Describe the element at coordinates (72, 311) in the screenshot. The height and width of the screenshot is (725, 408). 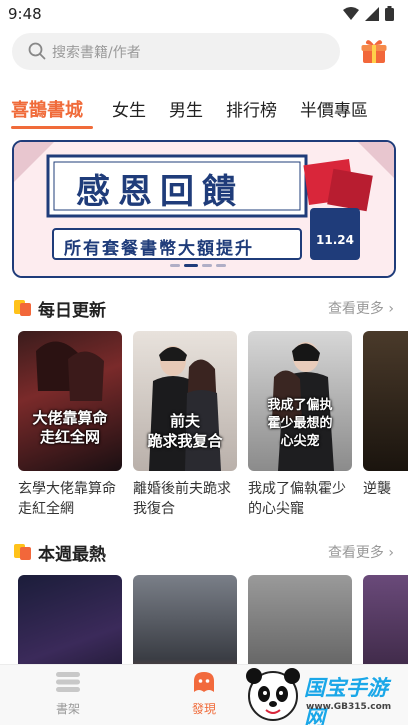
I see `daily-section-title: 每日更新` at that location.